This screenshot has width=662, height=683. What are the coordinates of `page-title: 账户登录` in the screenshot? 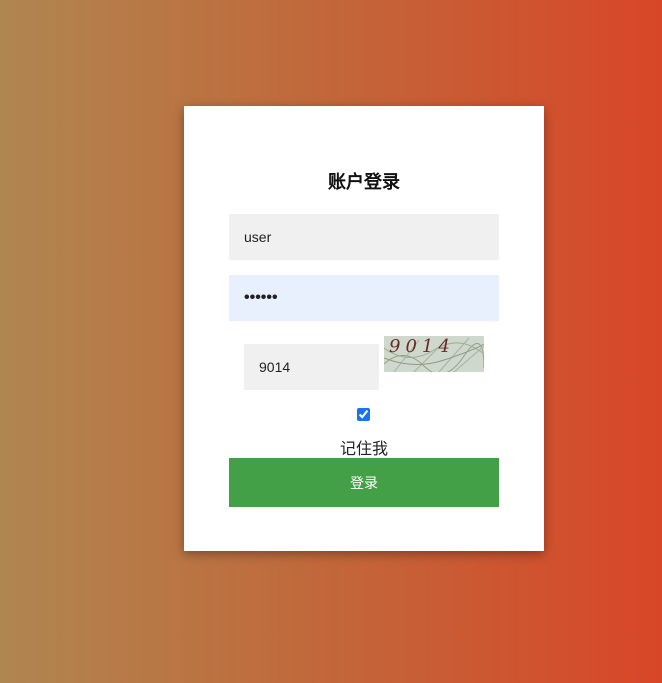 It's located at (364, 182).